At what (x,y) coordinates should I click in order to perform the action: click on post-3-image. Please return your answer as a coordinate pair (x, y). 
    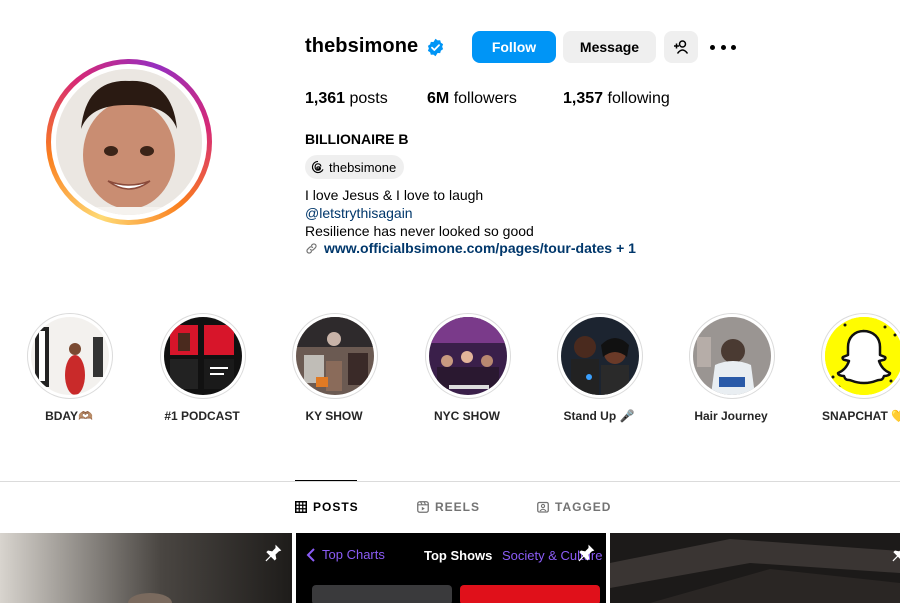
    Looking at the image, I should click on (755, 568).